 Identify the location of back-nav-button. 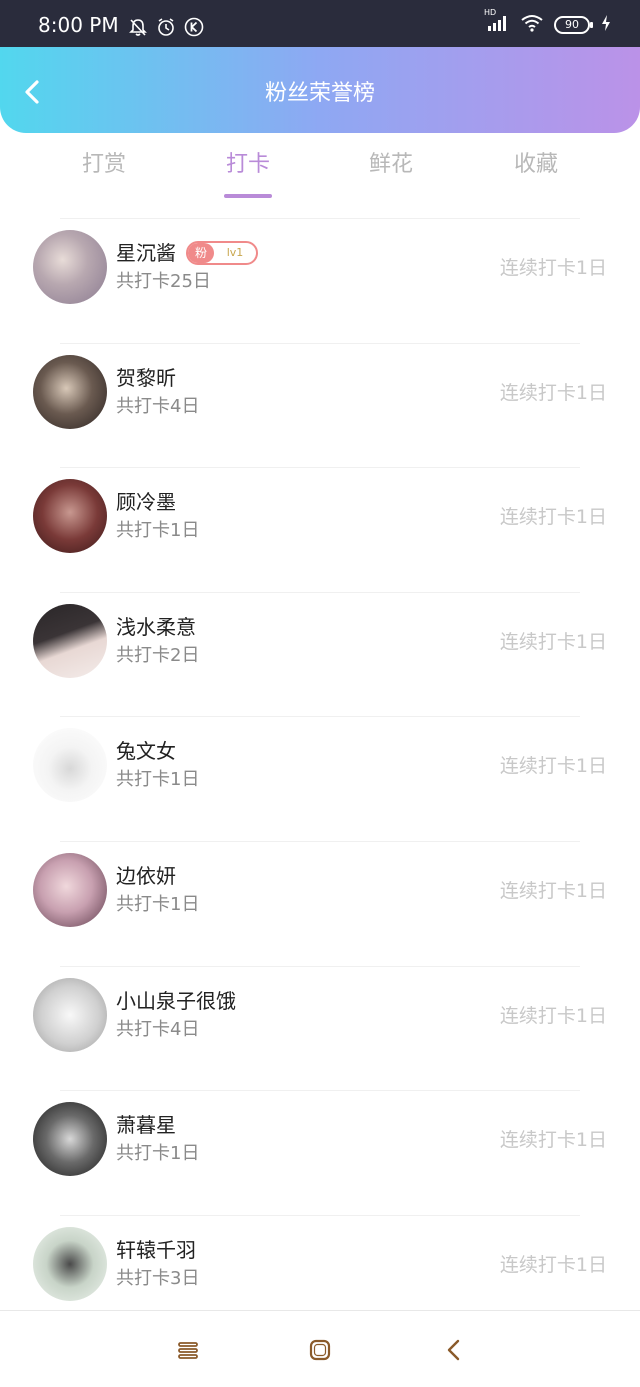
(455, 1350).